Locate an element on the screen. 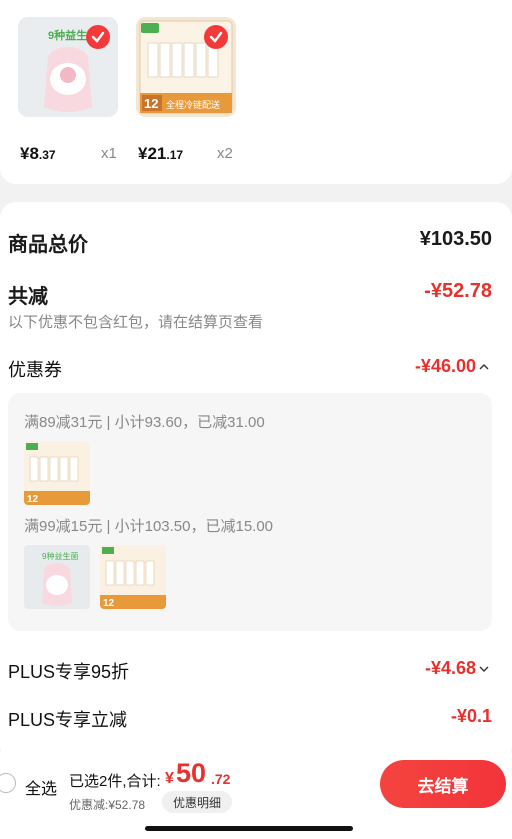 This screenshot has height=839, width=512. discount-value: -¥52.78 is located at coordinates (458, 291).